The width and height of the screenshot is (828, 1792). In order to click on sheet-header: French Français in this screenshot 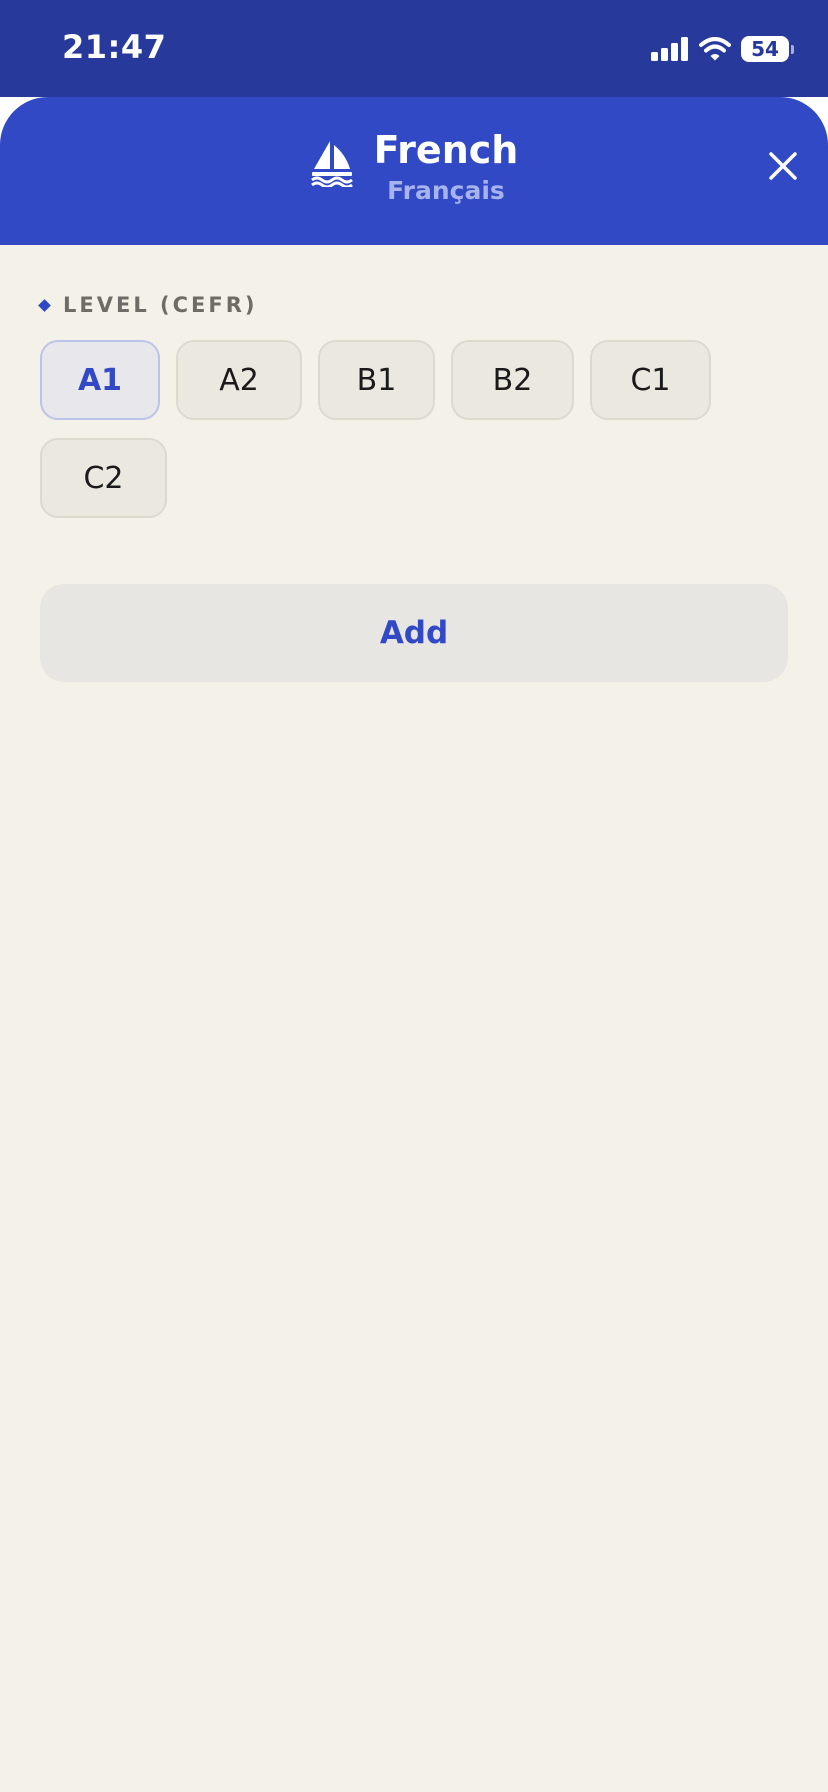, I will do `click(414, 171)`.